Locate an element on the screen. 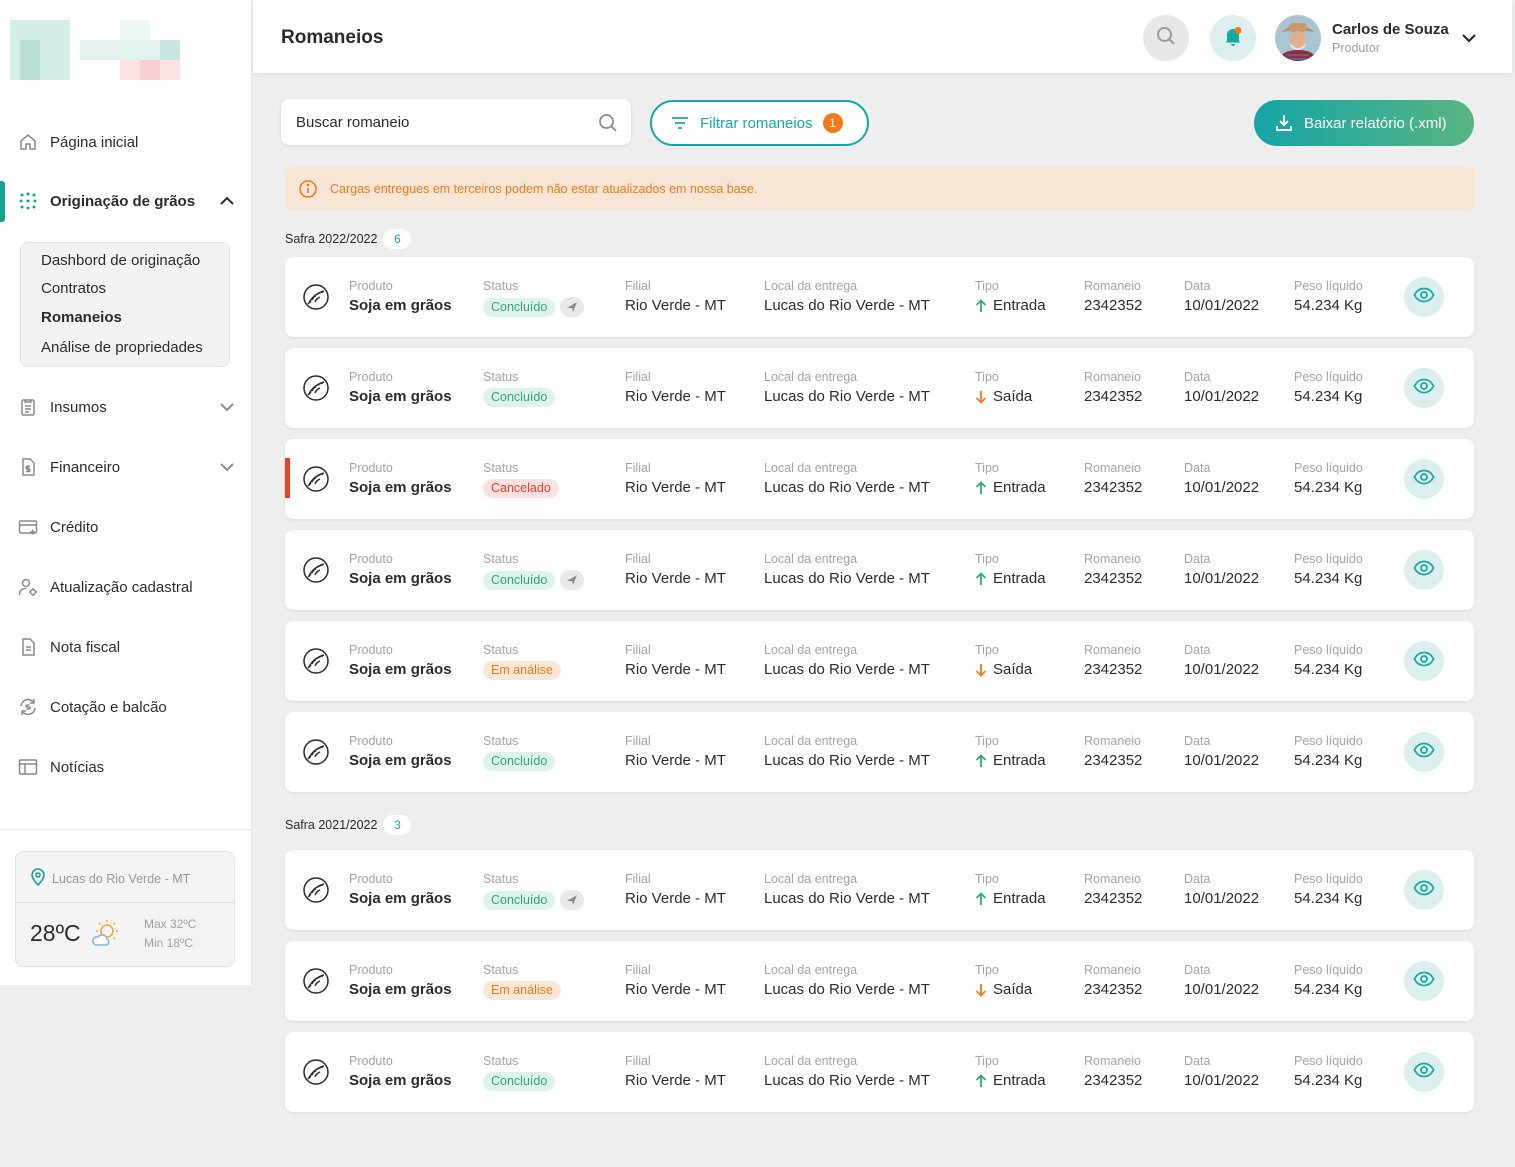 This screenshot has width=1515, height=1167. info-icon is located at coordinates (308, 189).